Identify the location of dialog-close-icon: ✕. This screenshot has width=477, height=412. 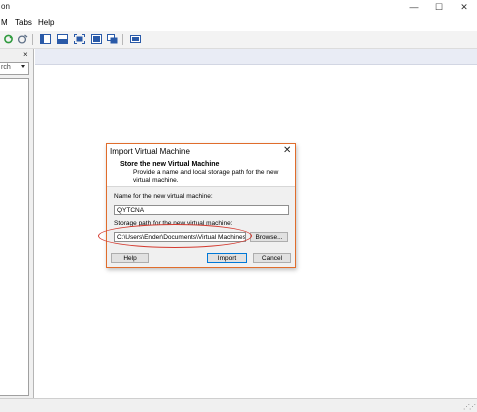
(287, 150).